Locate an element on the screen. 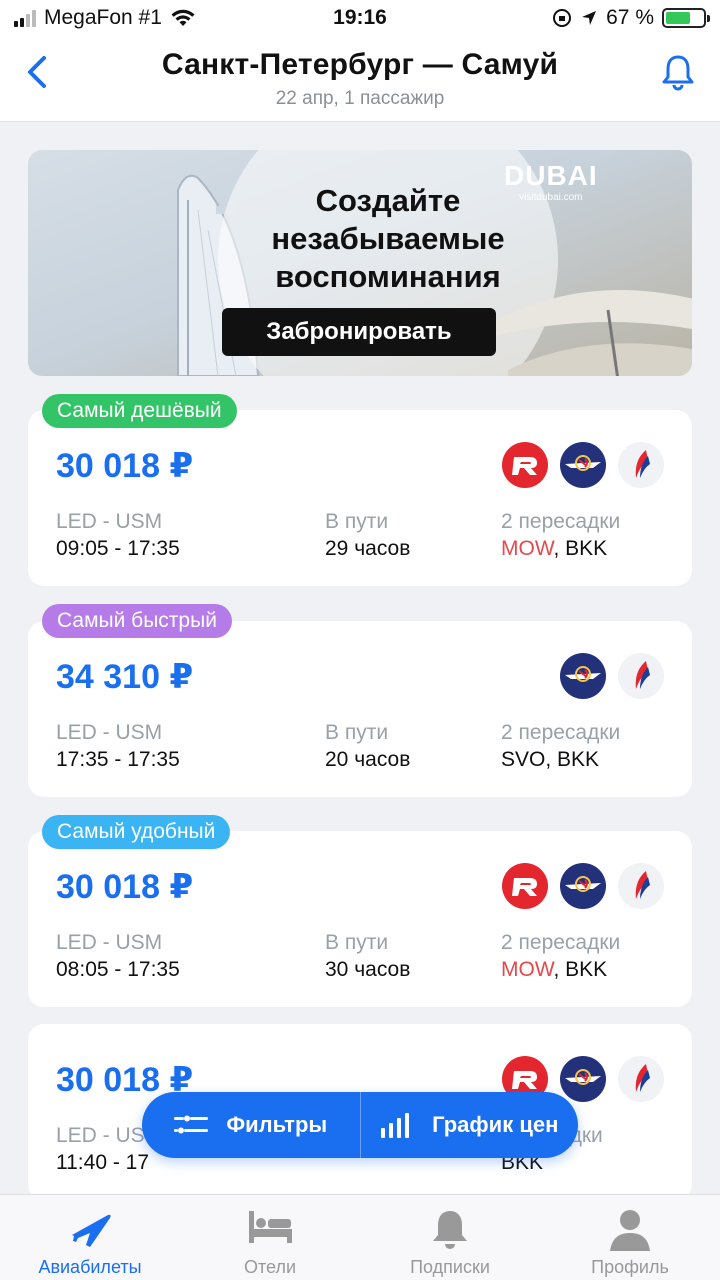 This screenshot has height=1280, width=720. tab-subscriptions: Подписки is located at coordinates (450, 1237).